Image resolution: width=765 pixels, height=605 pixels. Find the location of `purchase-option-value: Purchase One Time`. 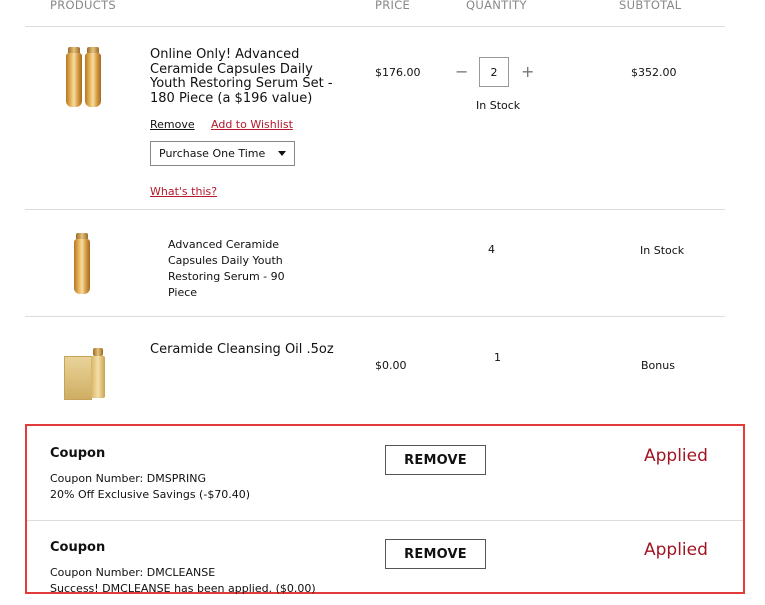

purchase-option-value: Purchase One Time is located at coordinates (212, 153).